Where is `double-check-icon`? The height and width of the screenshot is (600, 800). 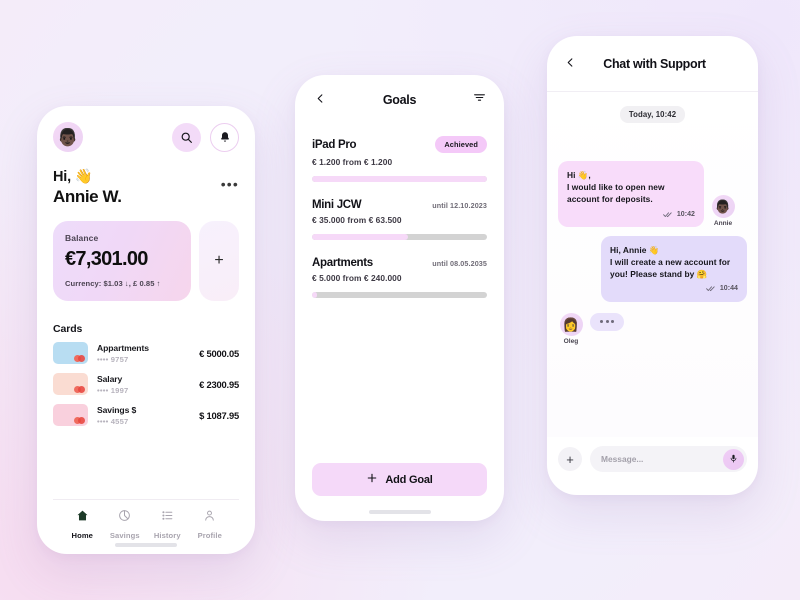 double-check-icon is located at coordinates (667, 215).